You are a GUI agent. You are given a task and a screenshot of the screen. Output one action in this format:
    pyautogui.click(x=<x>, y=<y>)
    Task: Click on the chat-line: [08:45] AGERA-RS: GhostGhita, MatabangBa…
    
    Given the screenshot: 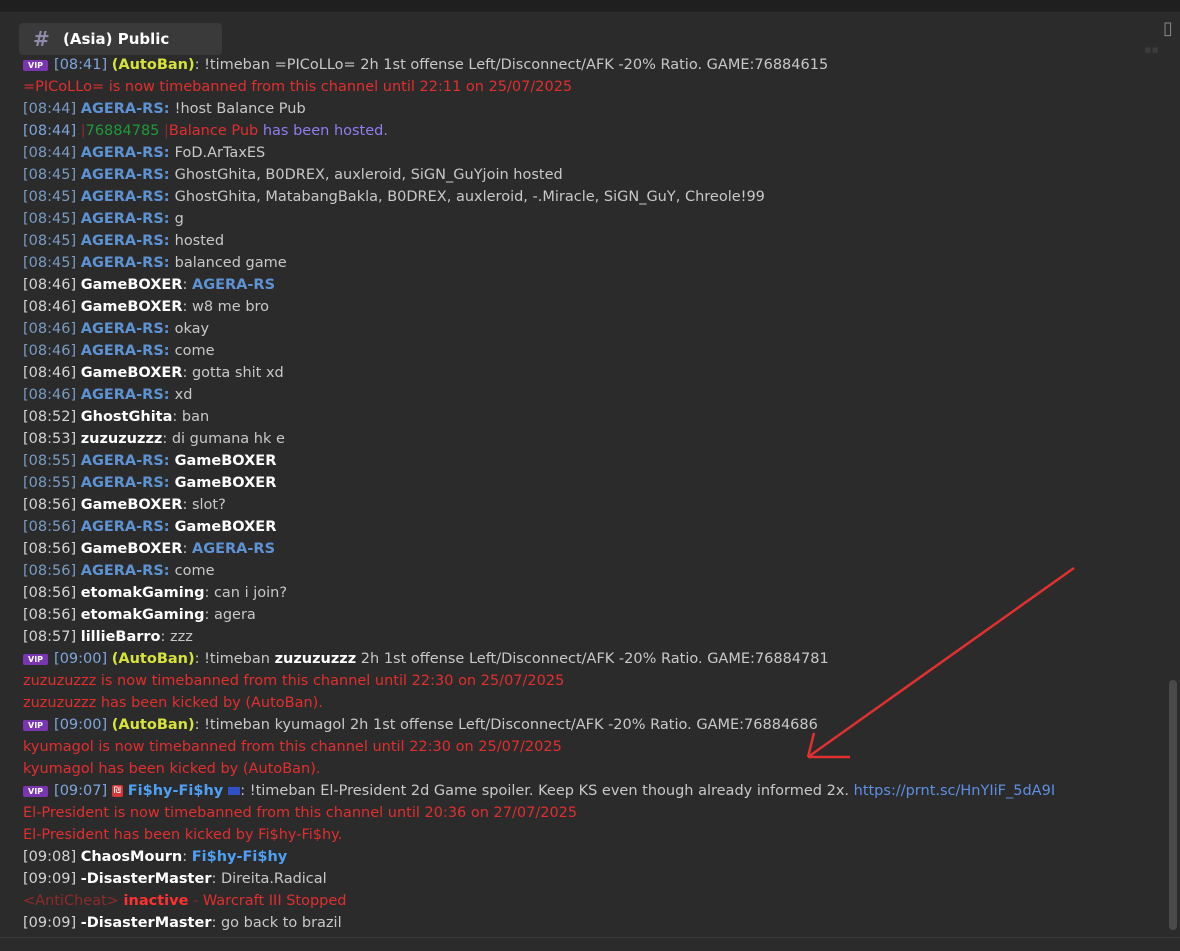 What is the action you would take?
    pyautogui.click(x=394, y=197)
    